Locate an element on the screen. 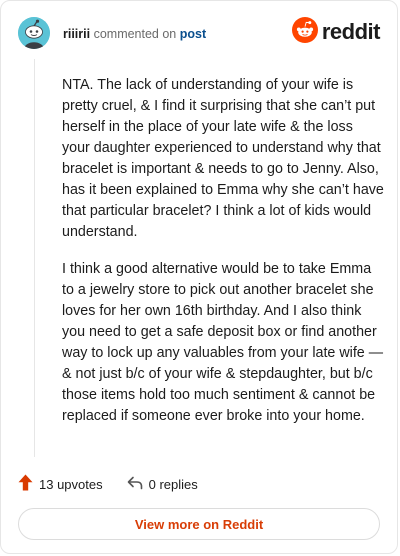 Image resolution: width=400 pixels, height=556 pixels. comment-meta: riiirii commented on post is located at coordinates (134, 34).